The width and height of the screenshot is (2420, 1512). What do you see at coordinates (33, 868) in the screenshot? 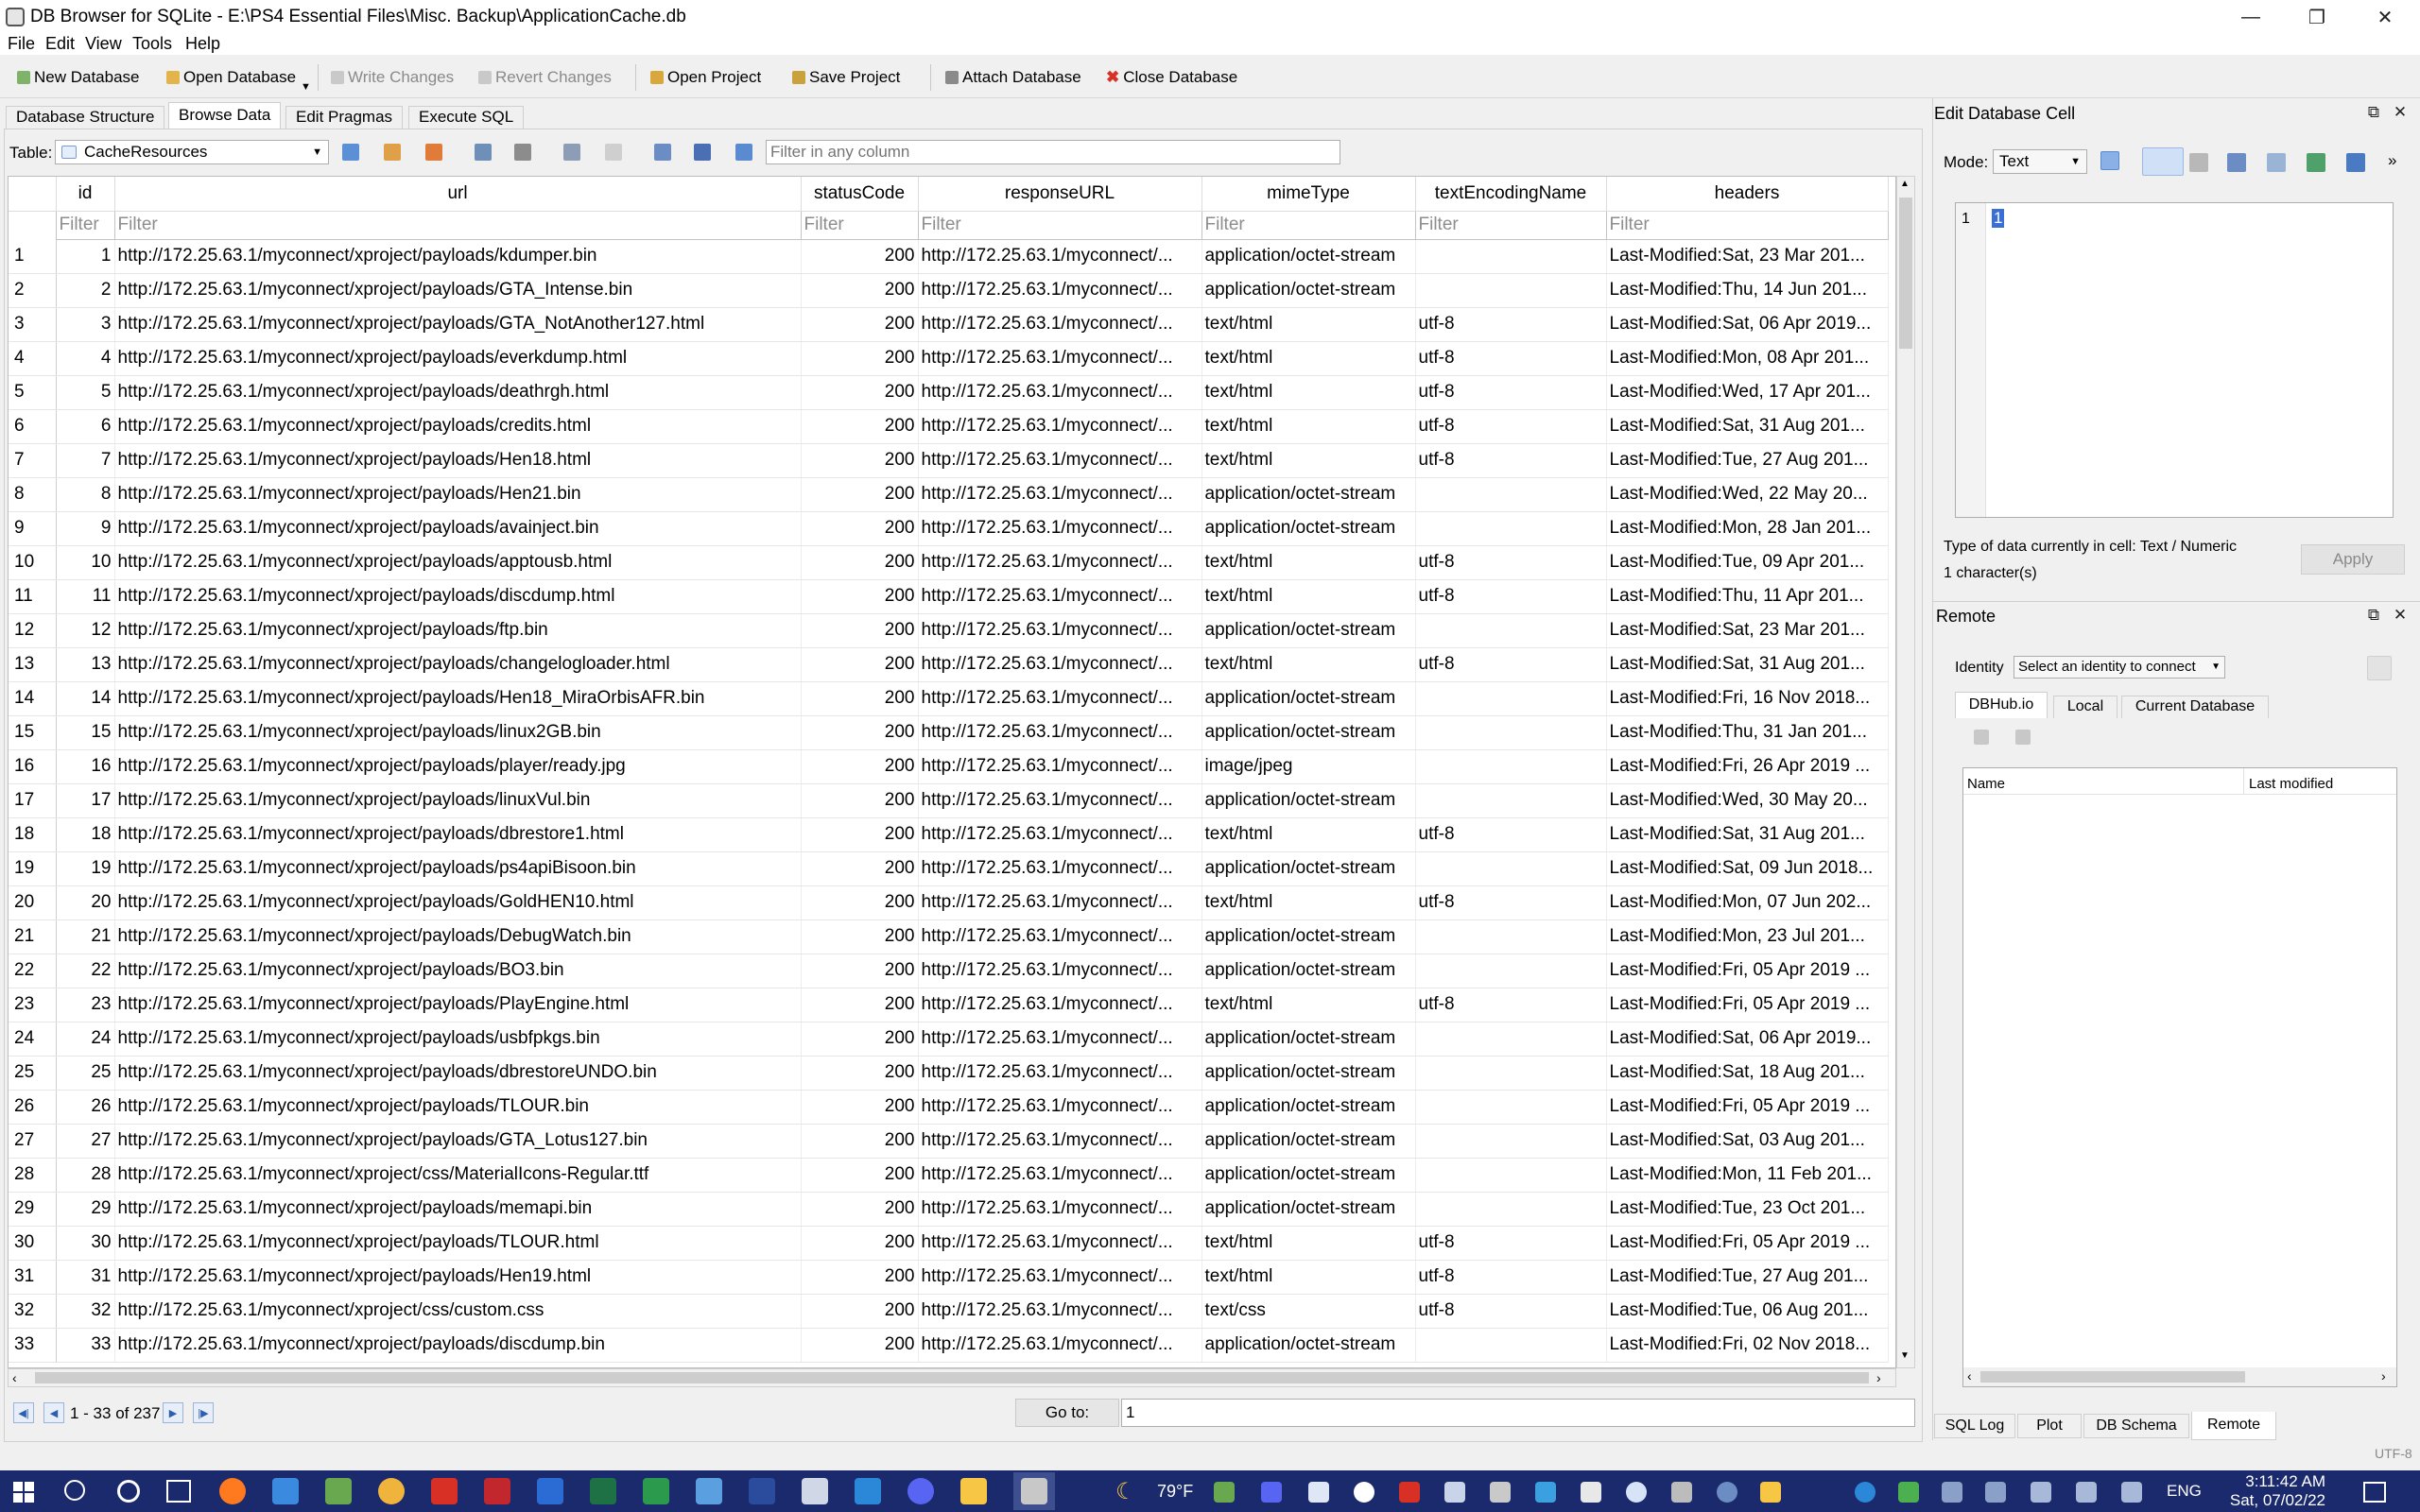
I see `row-number: 19` at bounding box center [33, 868].